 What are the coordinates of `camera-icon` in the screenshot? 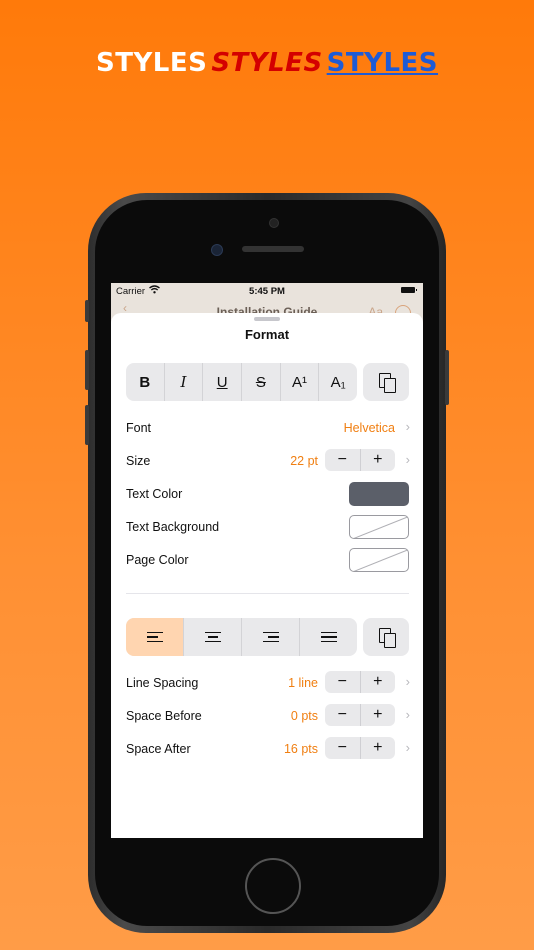 It's located at (274, 223).